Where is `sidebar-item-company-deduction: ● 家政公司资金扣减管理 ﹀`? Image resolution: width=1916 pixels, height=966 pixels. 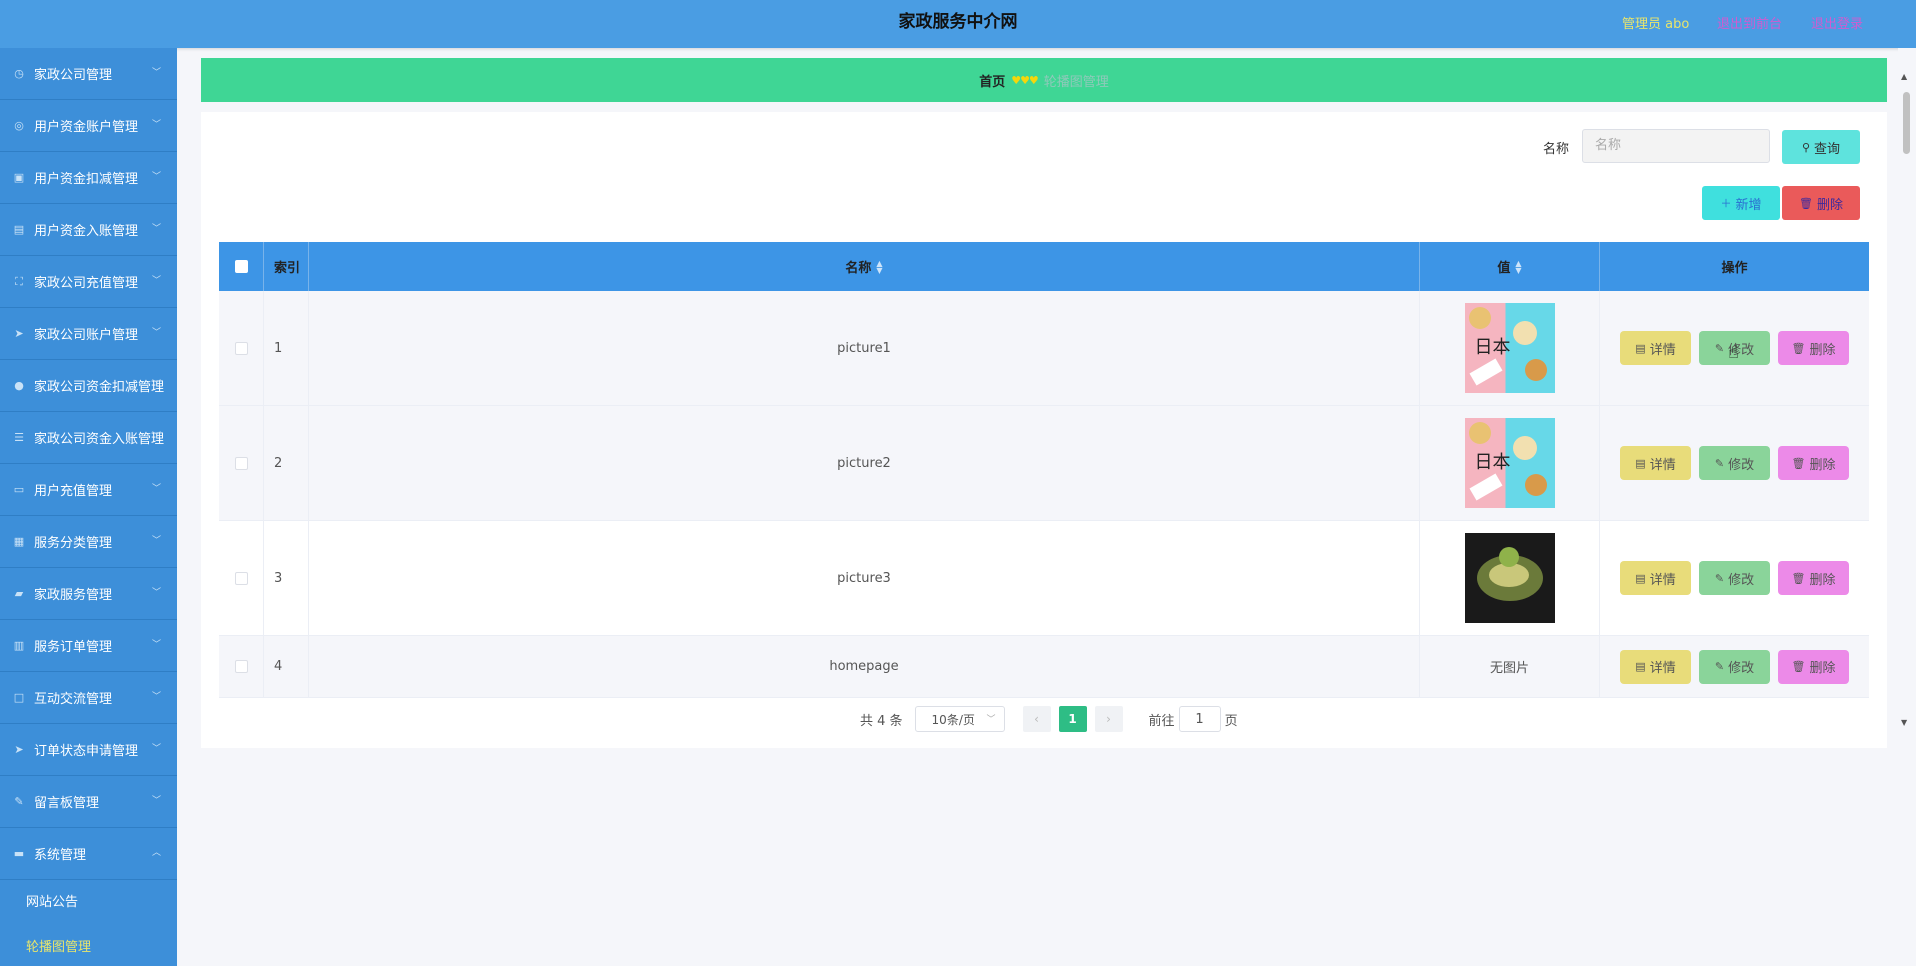
sidebar-item-company-deduction: ● 家政公司资金扣减管理 ﹀ is located at coordinates (88, 386).